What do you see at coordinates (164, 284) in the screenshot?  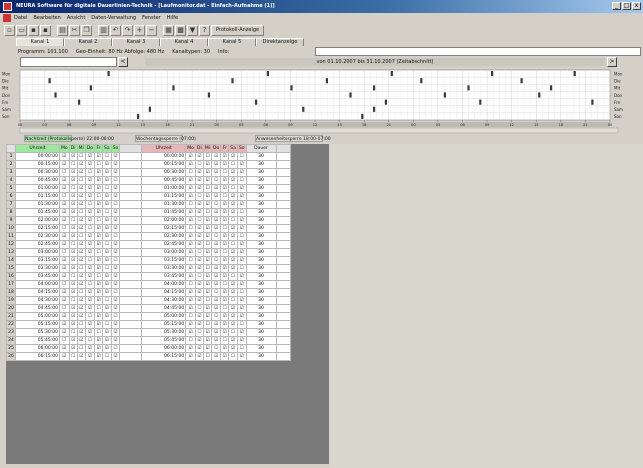 I see `time-cell: 04:00:00` at bounding box center [164, 284].